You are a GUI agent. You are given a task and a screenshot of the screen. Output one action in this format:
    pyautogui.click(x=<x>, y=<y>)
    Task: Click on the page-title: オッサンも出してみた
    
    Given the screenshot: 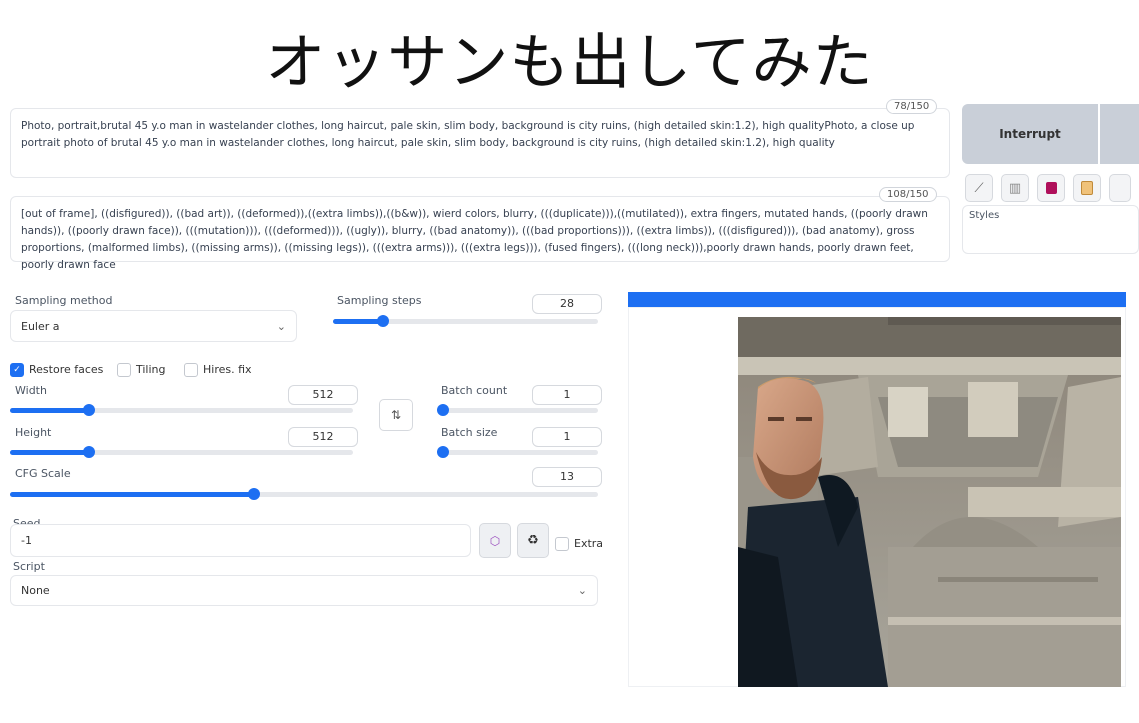 What is the action you would take?
    pyautogui.click(x=569, y=63)
    